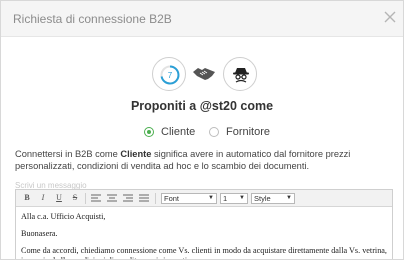  I want to click on radio-fornitore: Fornitore, so click(239, 132).